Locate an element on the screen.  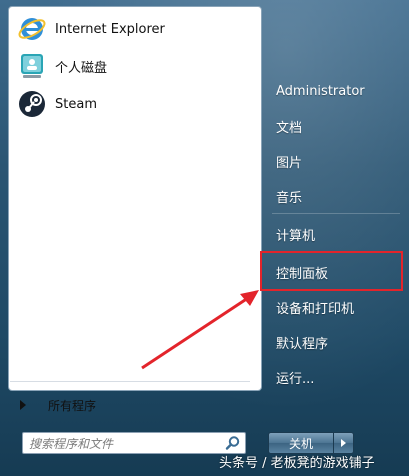
annotation-arrow-icon is located at coordinates (200, 330).